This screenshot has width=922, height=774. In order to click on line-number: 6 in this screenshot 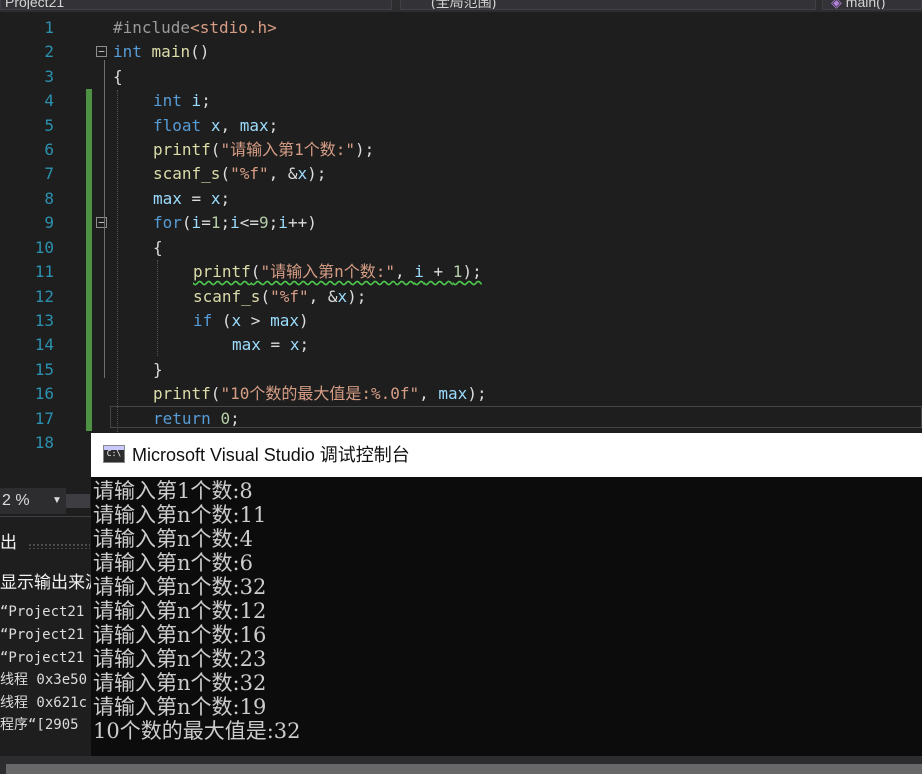, I will do `click(49, 149)`.